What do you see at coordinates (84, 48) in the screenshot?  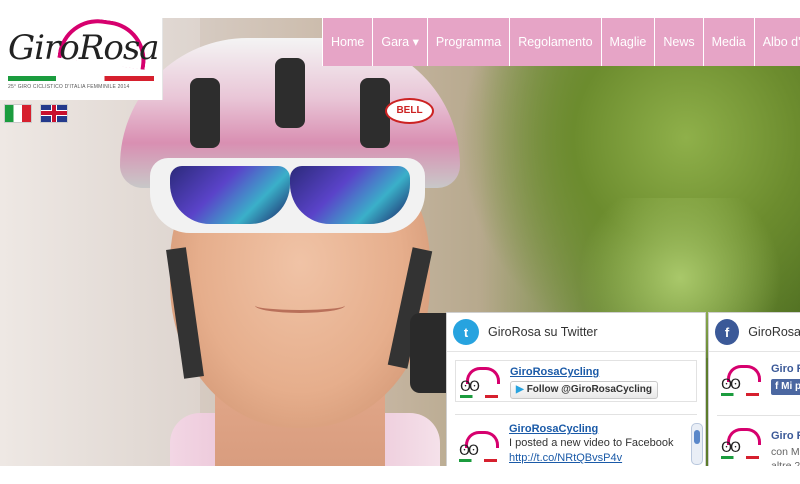 I see `logo-wordmark: GiroRosa` at bounding box center [84, 48].